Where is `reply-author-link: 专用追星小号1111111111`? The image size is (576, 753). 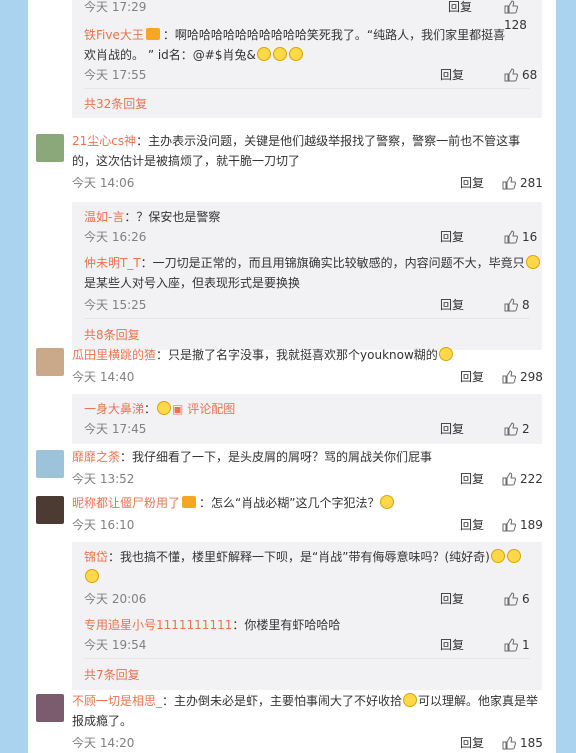 reply-author-link: 专用追星小号1111111111 is located at coordinates (158, 625).